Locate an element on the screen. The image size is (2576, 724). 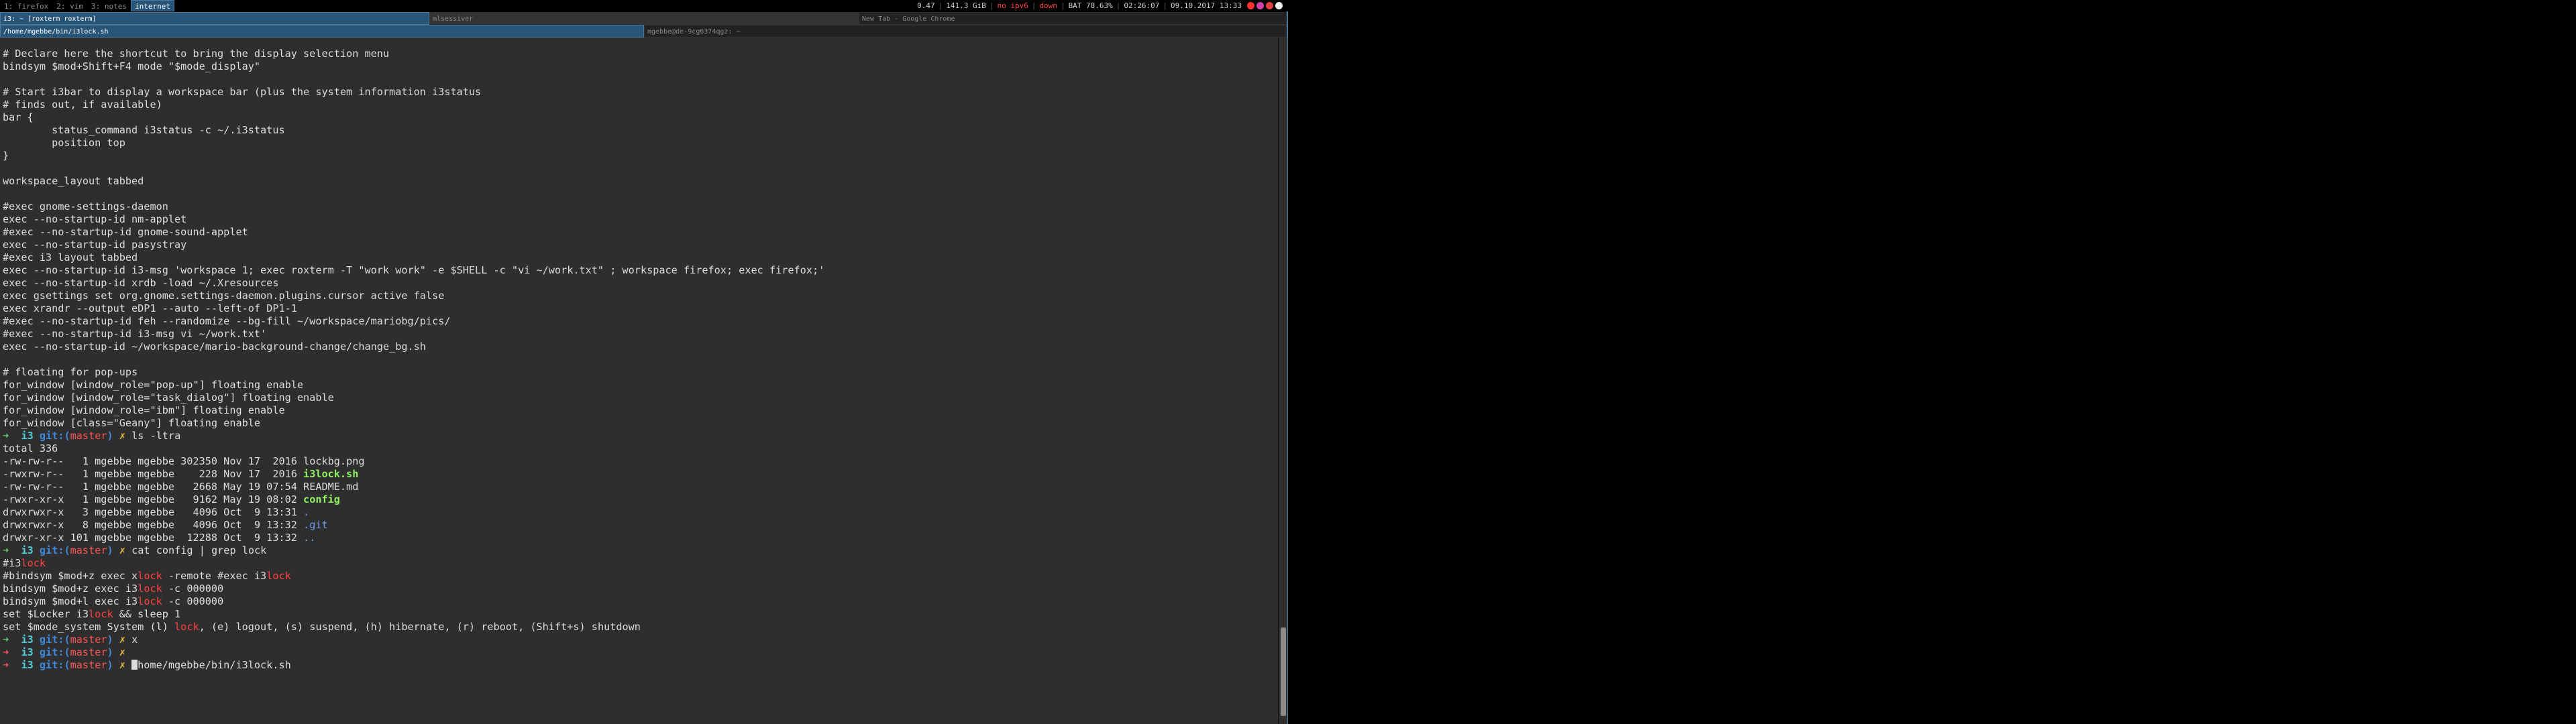
status-item: down is located at coordinates (1048, 5).